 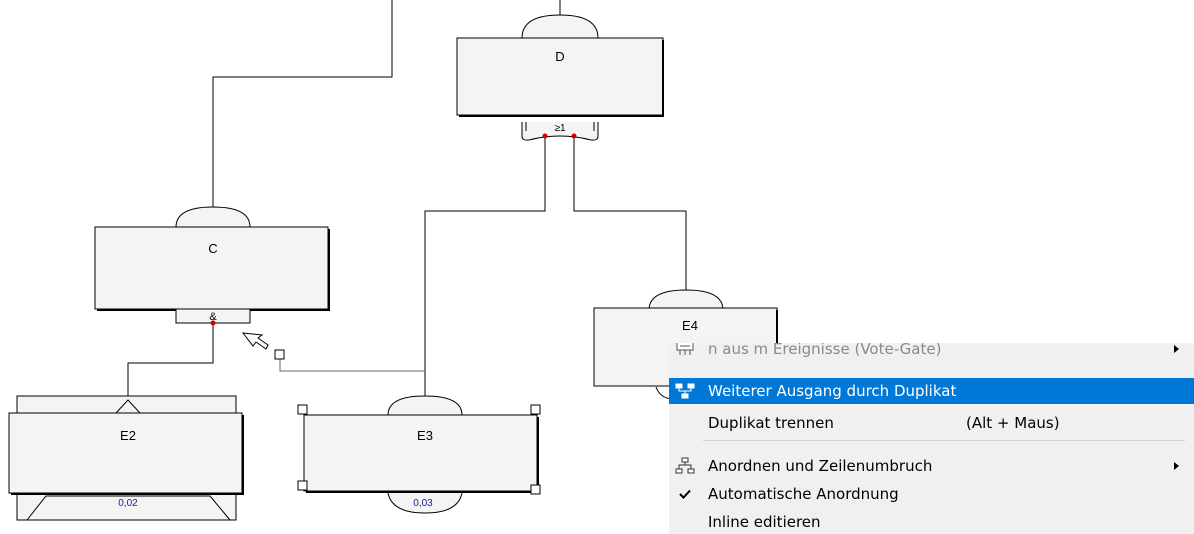 What do you see at coordinates (690, 325) in the screenshot?
I see `event-label: E4` at bounding box center [690, 325].